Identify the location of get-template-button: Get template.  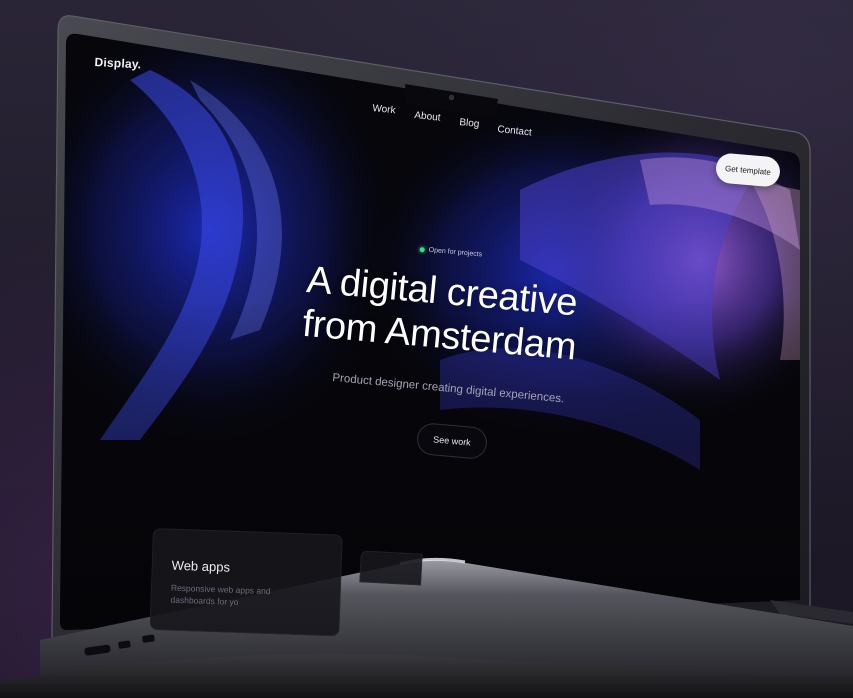
(748, 170).